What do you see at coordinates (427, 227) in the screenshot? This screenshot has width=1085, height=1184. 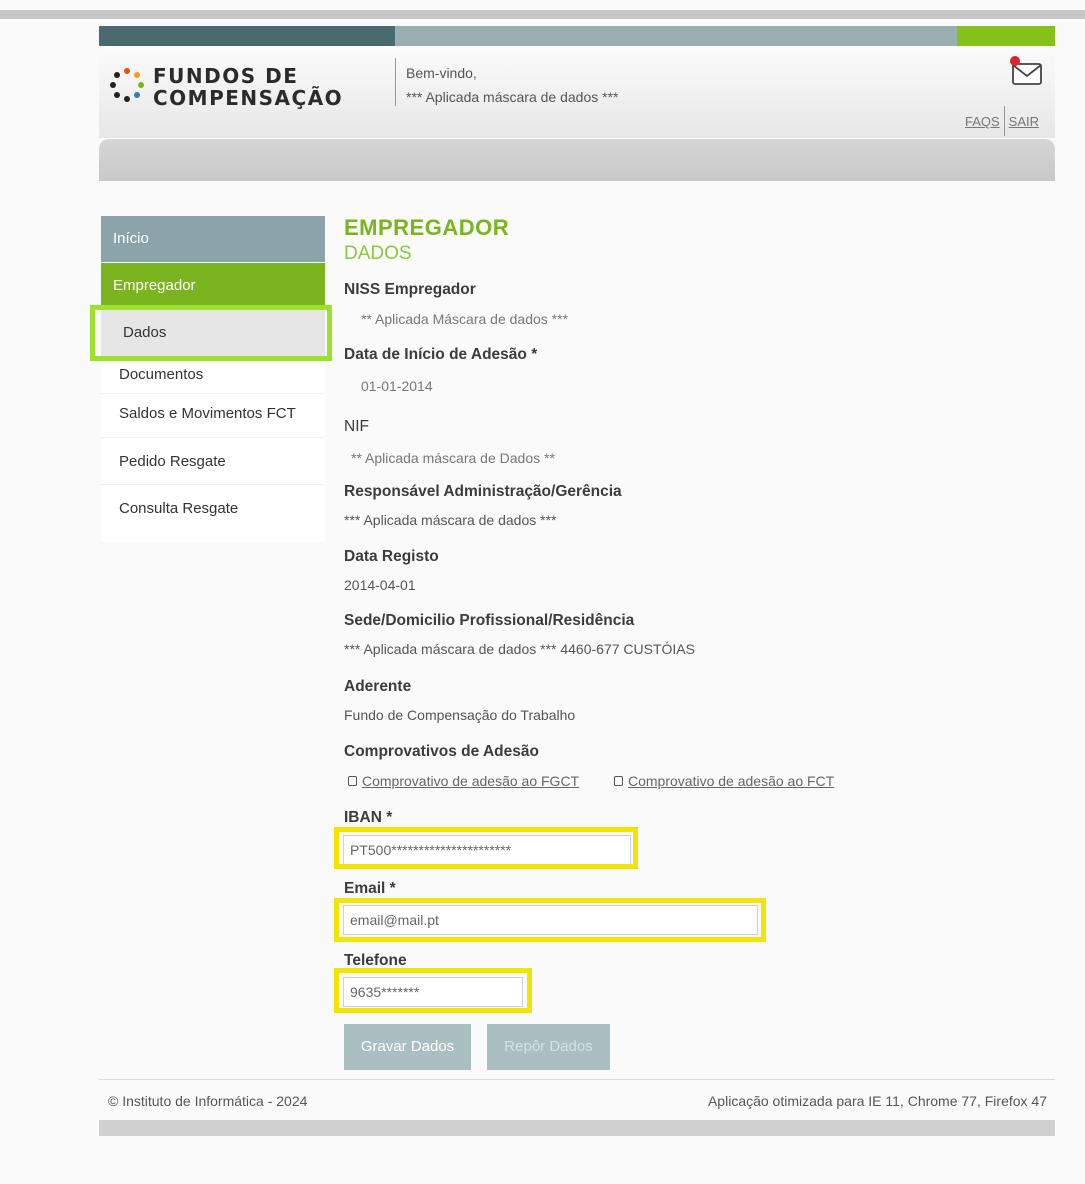 I see `page-title: EMPREGADOR` at bounding box center [427, 227].